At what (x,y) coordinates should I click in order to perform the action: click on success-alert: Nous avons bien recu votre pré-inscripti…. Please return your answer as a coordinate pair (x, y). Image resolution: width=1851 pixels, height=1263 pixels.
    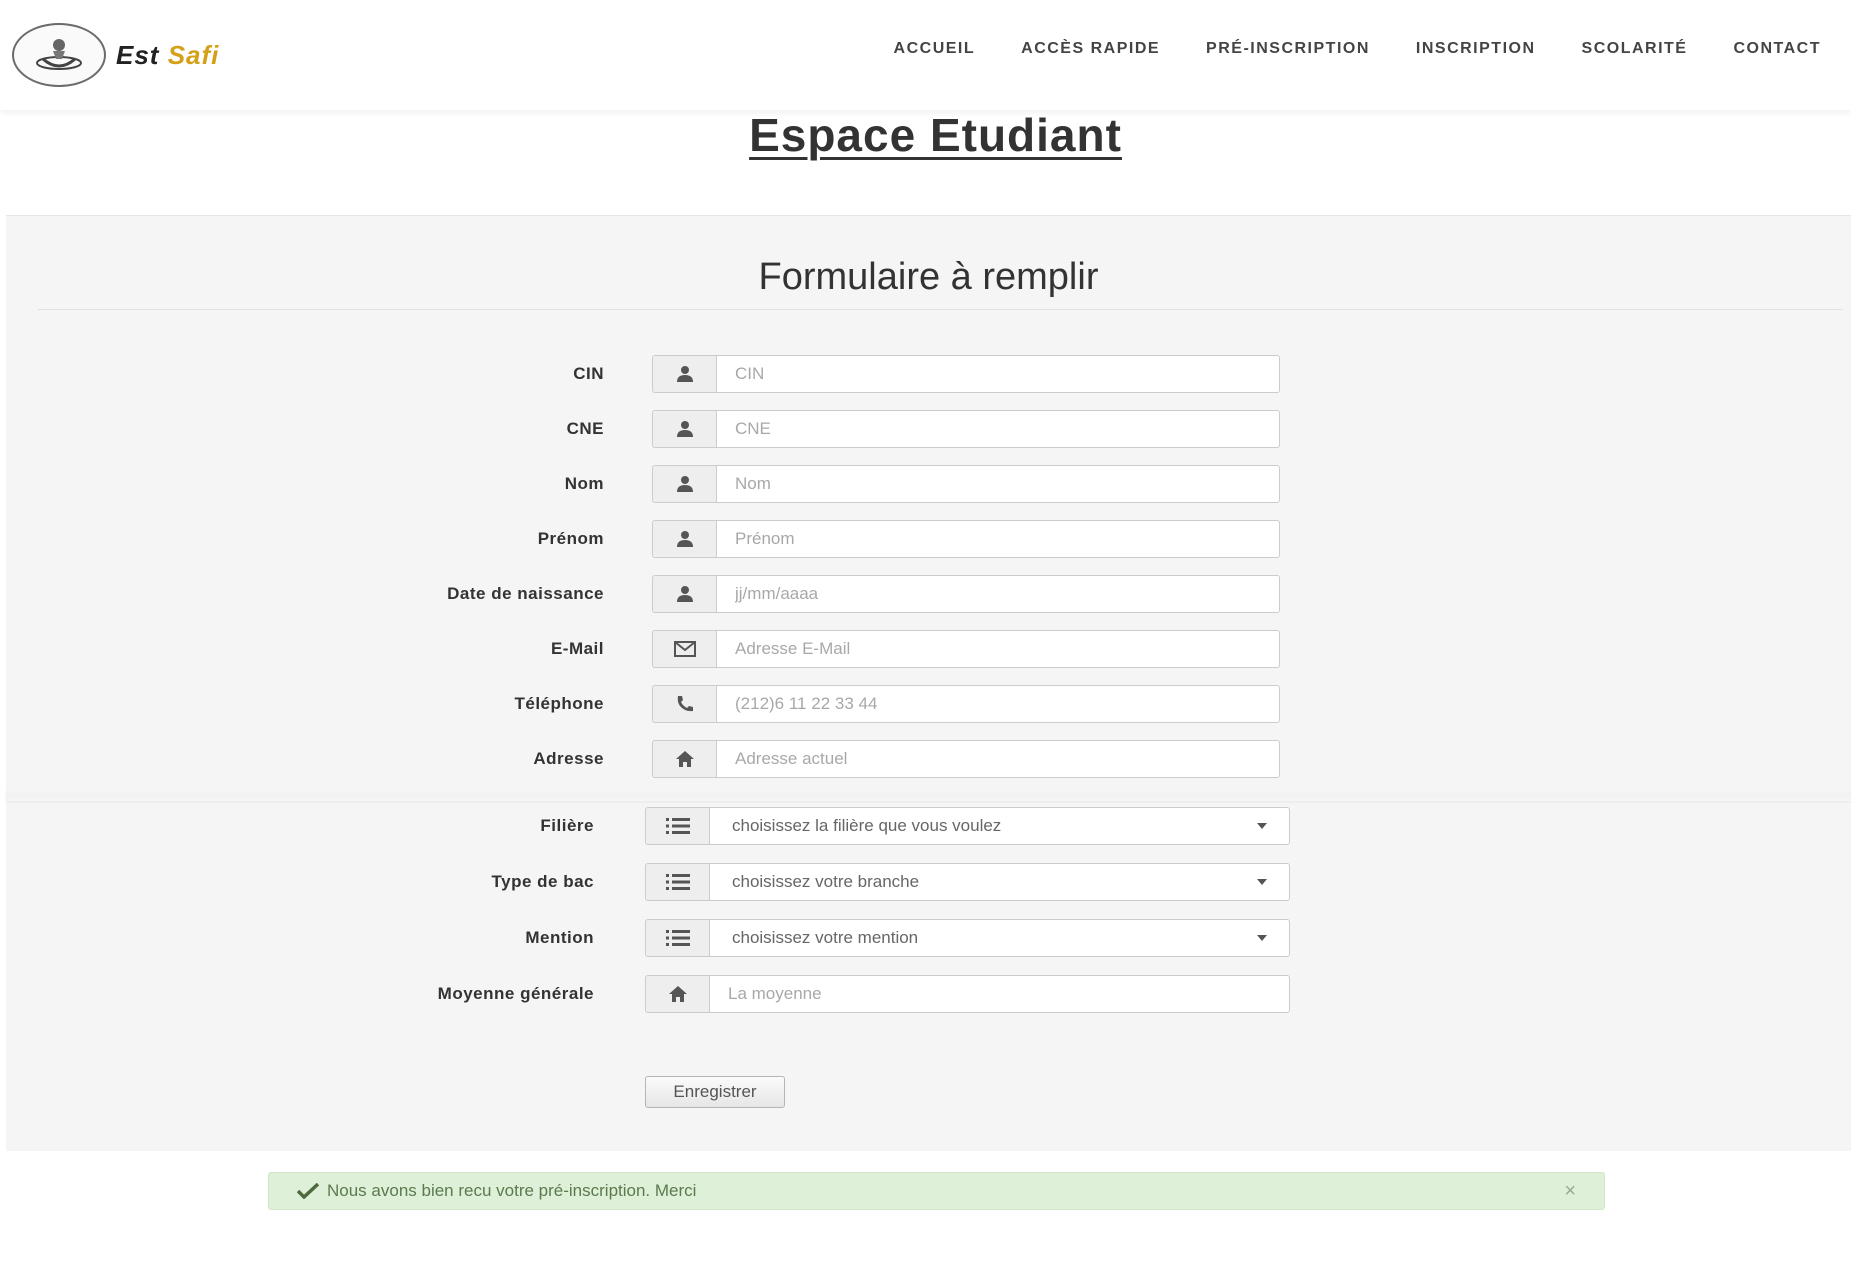
    Looking at the image, I should click on (936, 1191).